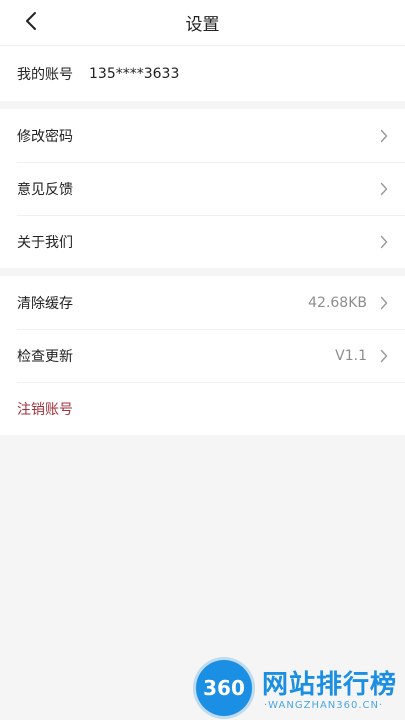 This screenshot has height=720, width=405. I want to click on header-bar: 设置, so click(202, 23).